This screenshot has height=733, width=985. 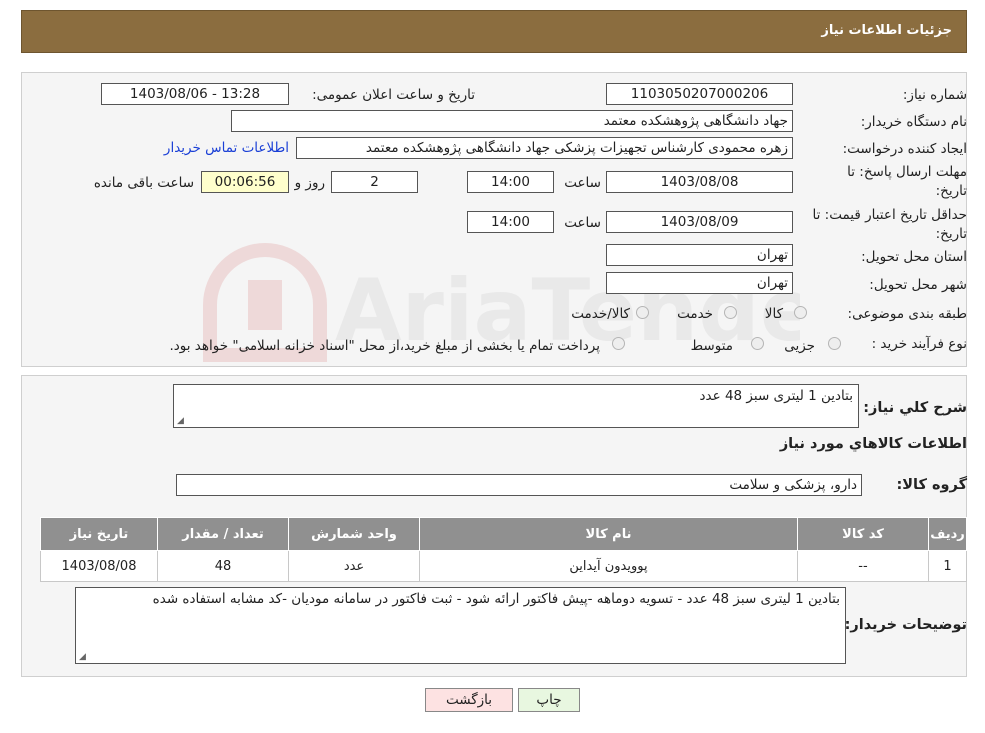 I want to click on response-deadline-time: 14:00, so click(x=510, y=182).